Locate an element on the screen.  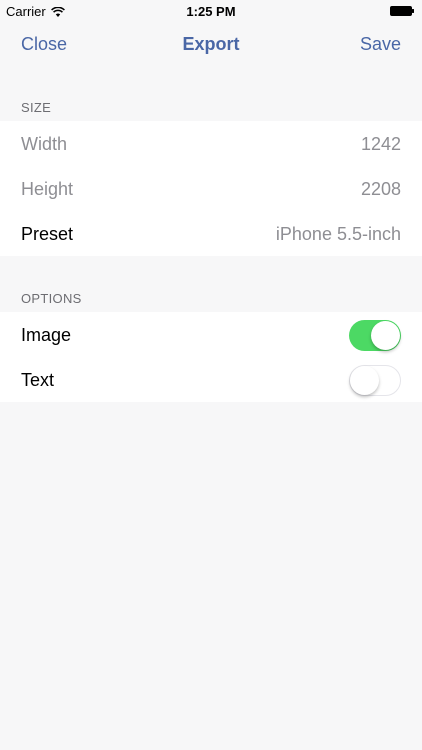
image-toggle is located at coordinates (375, 335).